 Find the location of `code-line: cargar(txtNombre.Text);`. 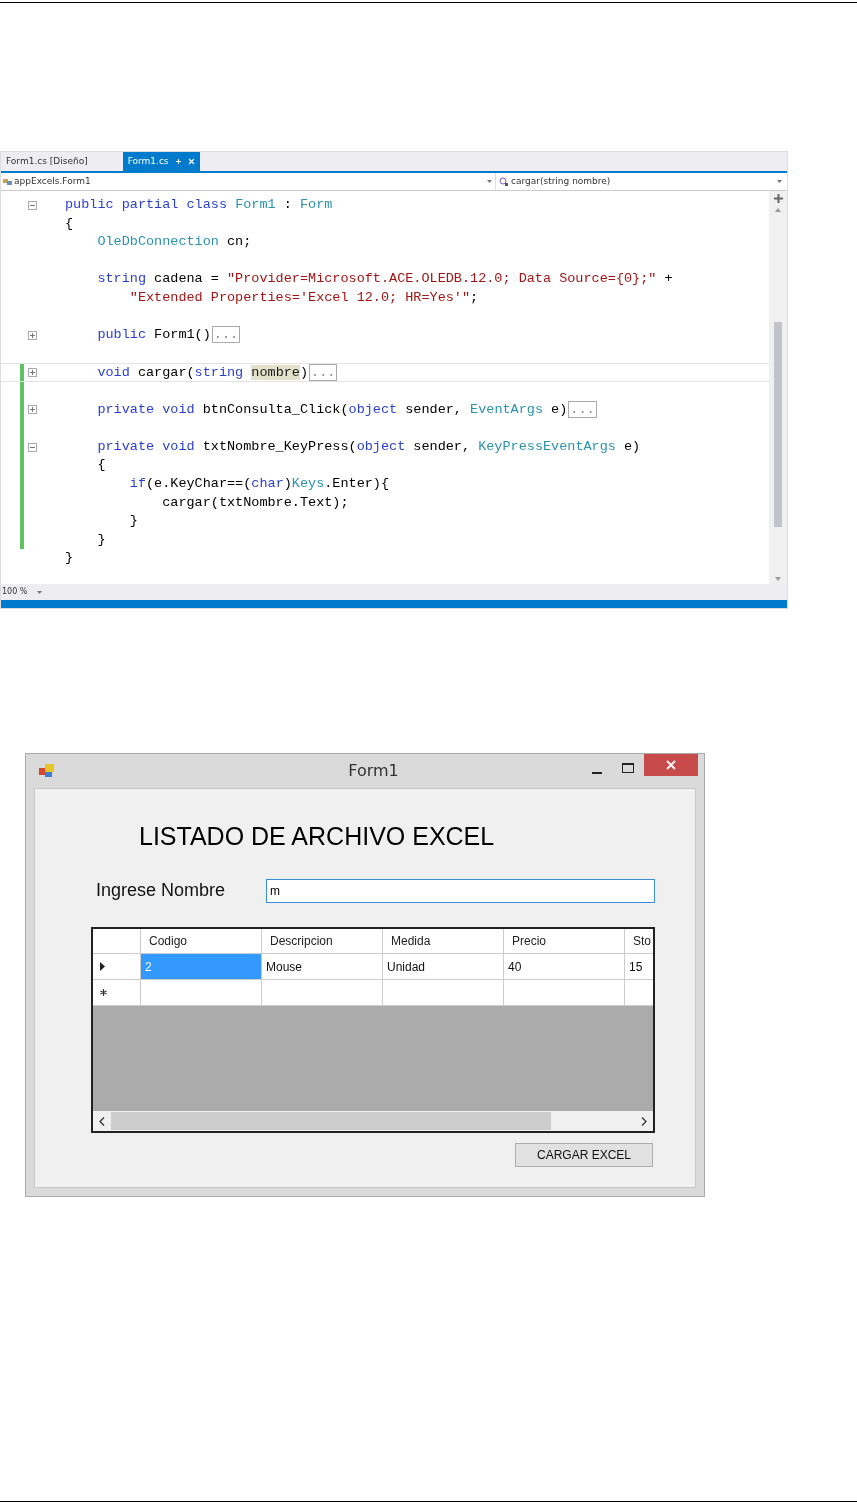

code-line: cargar(txtNombre.Text); is located at coordinates (255, 502).